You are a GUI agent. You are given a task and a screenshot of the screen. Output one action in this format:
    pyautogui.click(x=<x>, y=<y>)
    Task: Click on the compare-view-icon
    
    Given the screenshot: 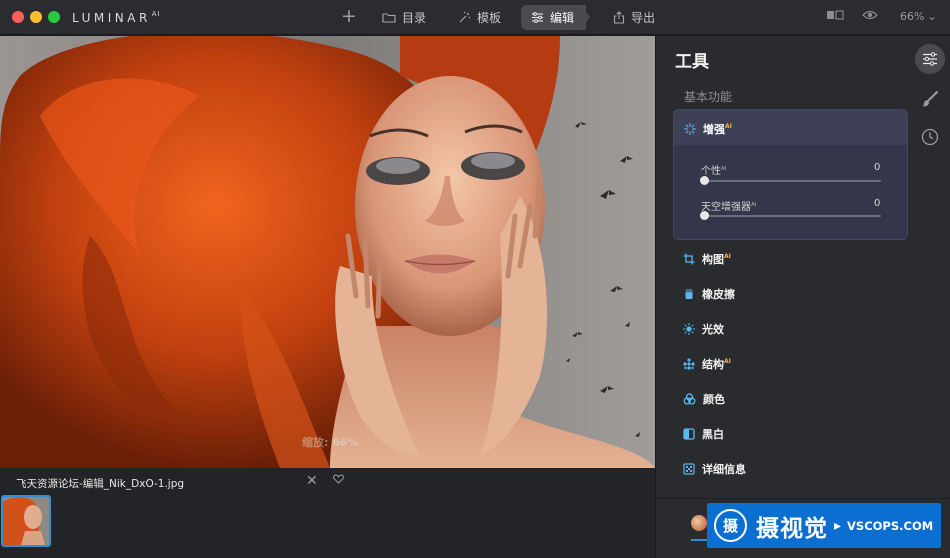 What is the action you would take?
    pyautogui.click(x=835, y=15)
    